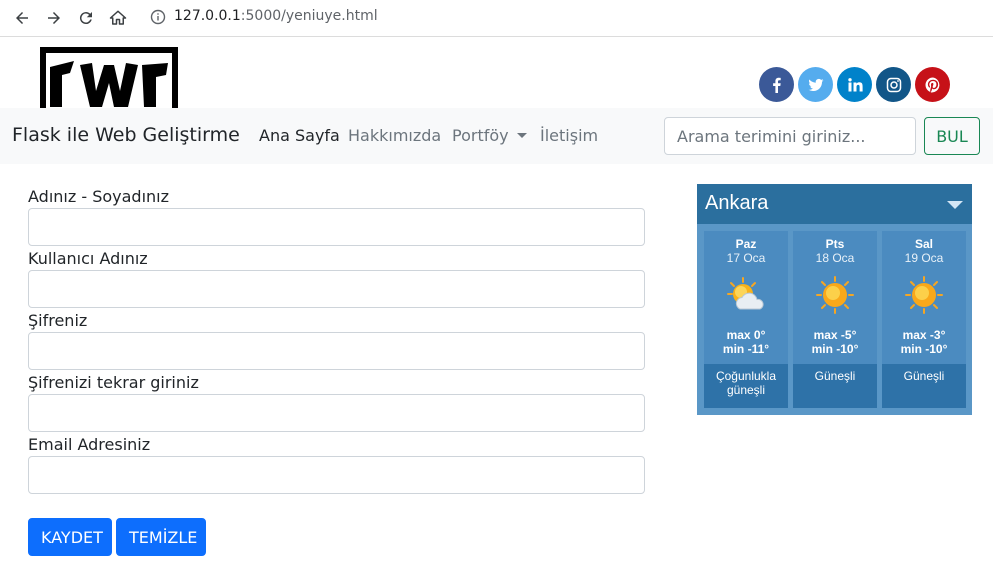 The width and height of the screenshot is (993, 566). What do you see at coordinates (746, 244) in the screenshot?
I see `weather-day-name: Paz` at bounding box center [746, 244].